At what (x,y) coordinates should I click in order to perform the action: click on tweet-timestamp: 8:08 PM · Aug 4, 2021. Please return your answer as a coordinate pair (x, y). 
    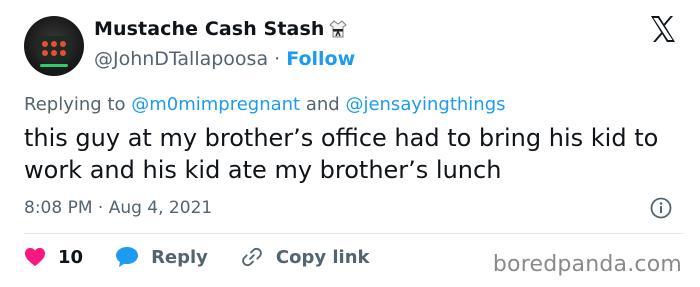
    Looking at the image, I should click on (118, 208).